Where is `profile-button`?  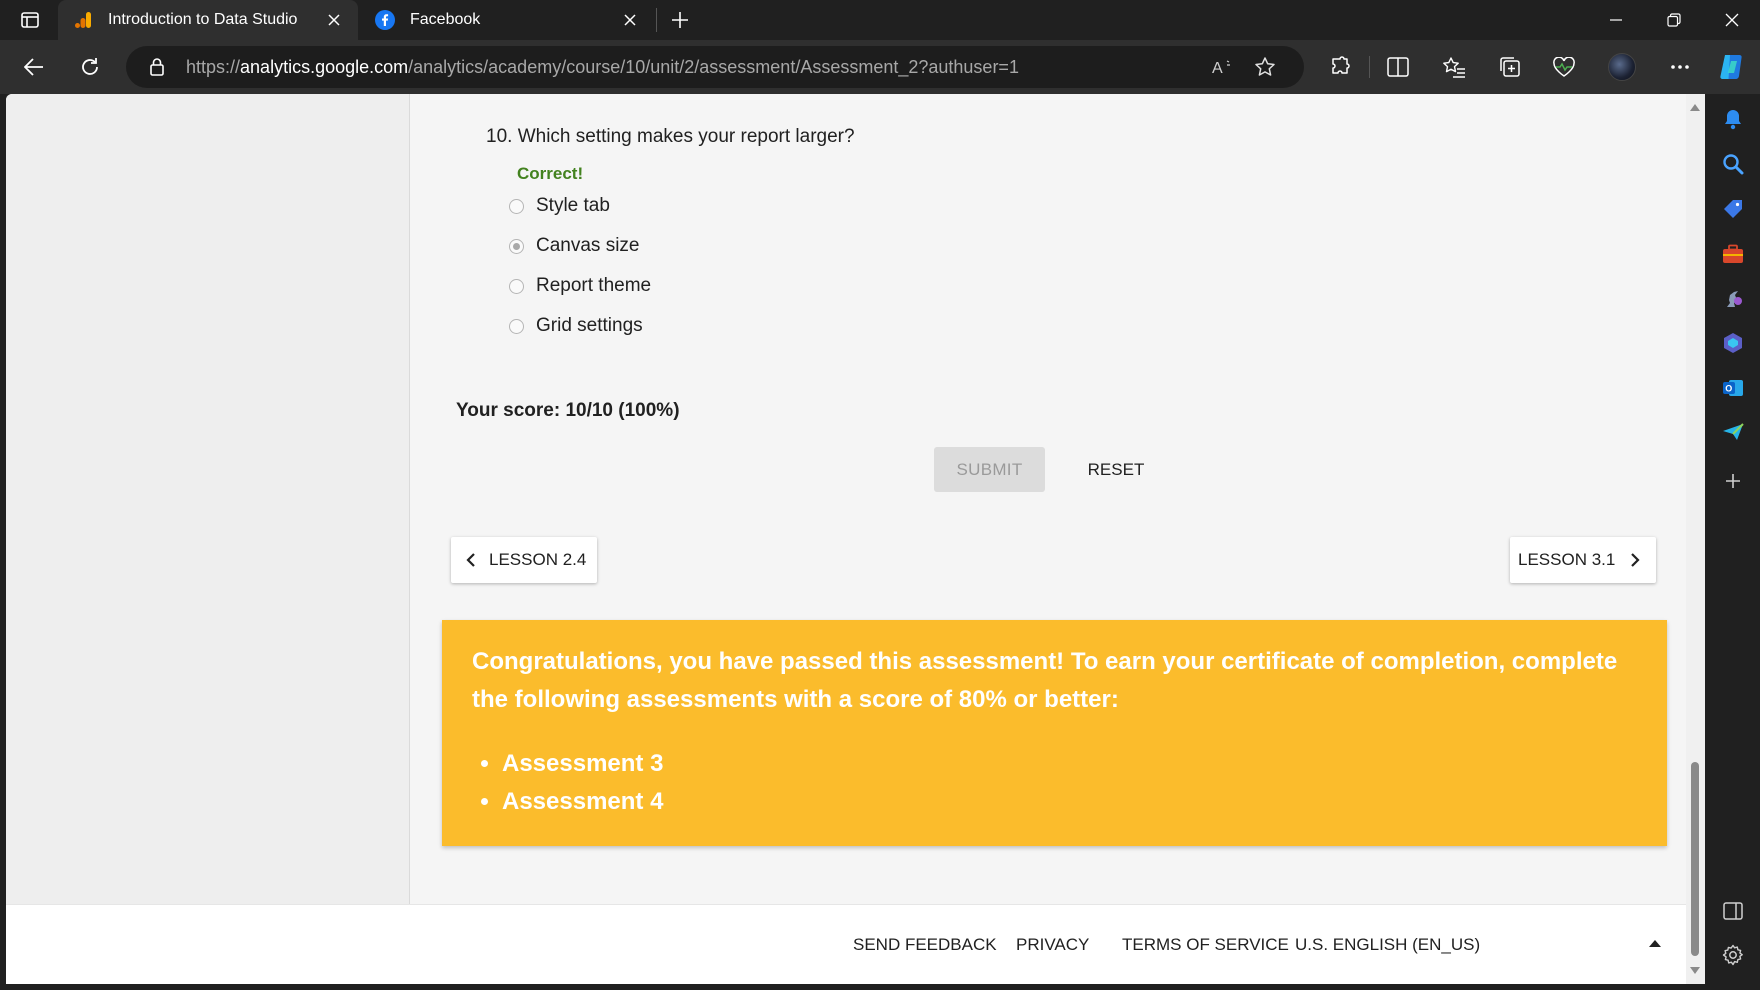
profile-button is located at coordinates (1622, 67).